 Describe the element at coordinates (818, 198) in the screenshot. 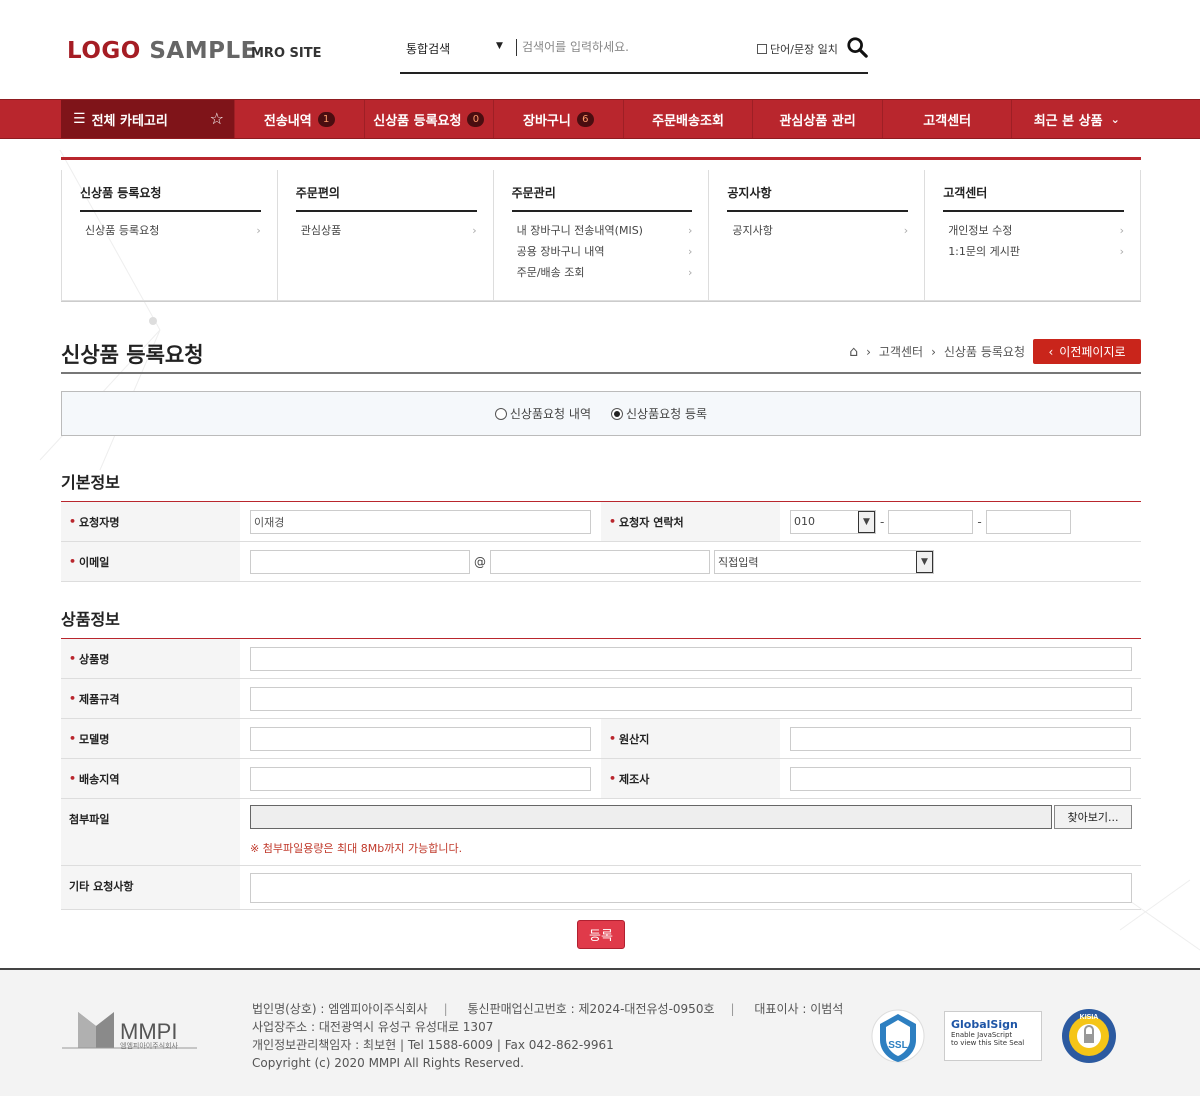

I see `mega-col-title: 공지사항` at that location.